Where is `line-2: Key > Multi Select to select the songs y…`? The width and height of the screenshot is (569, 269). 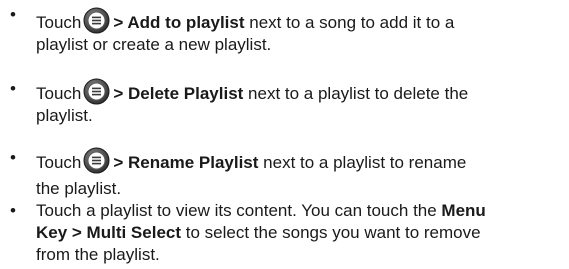 line-2: Key > Multi Select to select the songs y… is located at coordinates (298, 233).